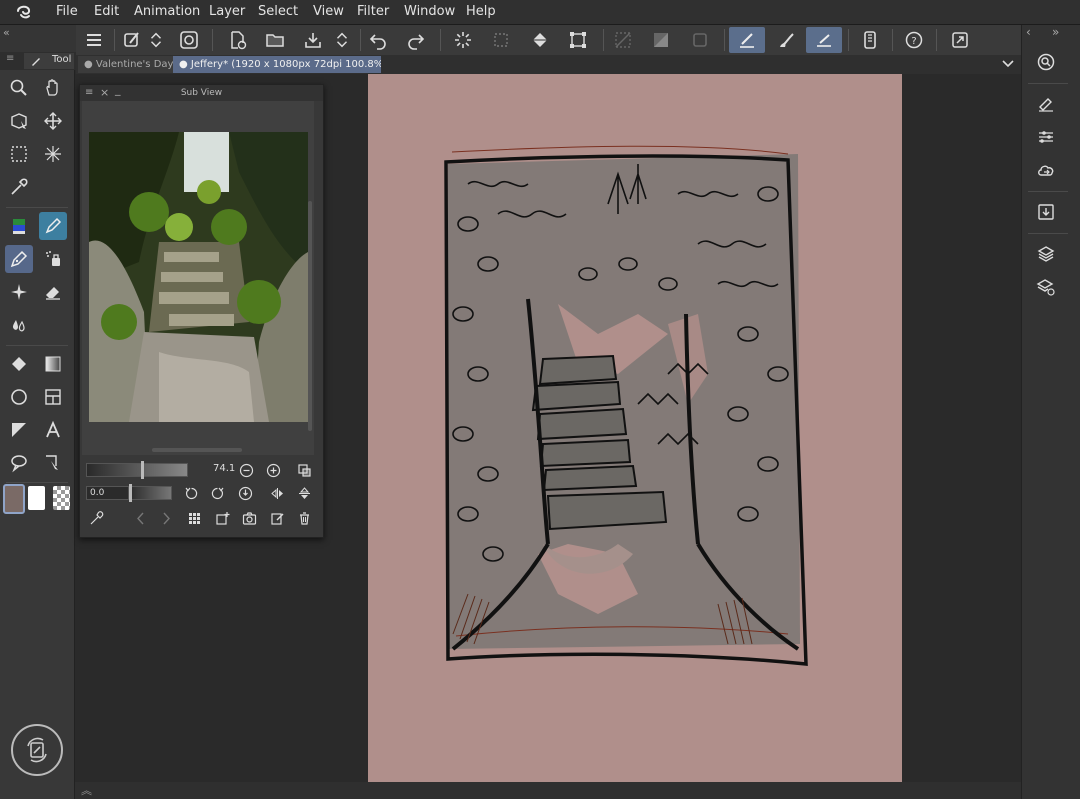  I want to click on move-tool, so click(53, 121).